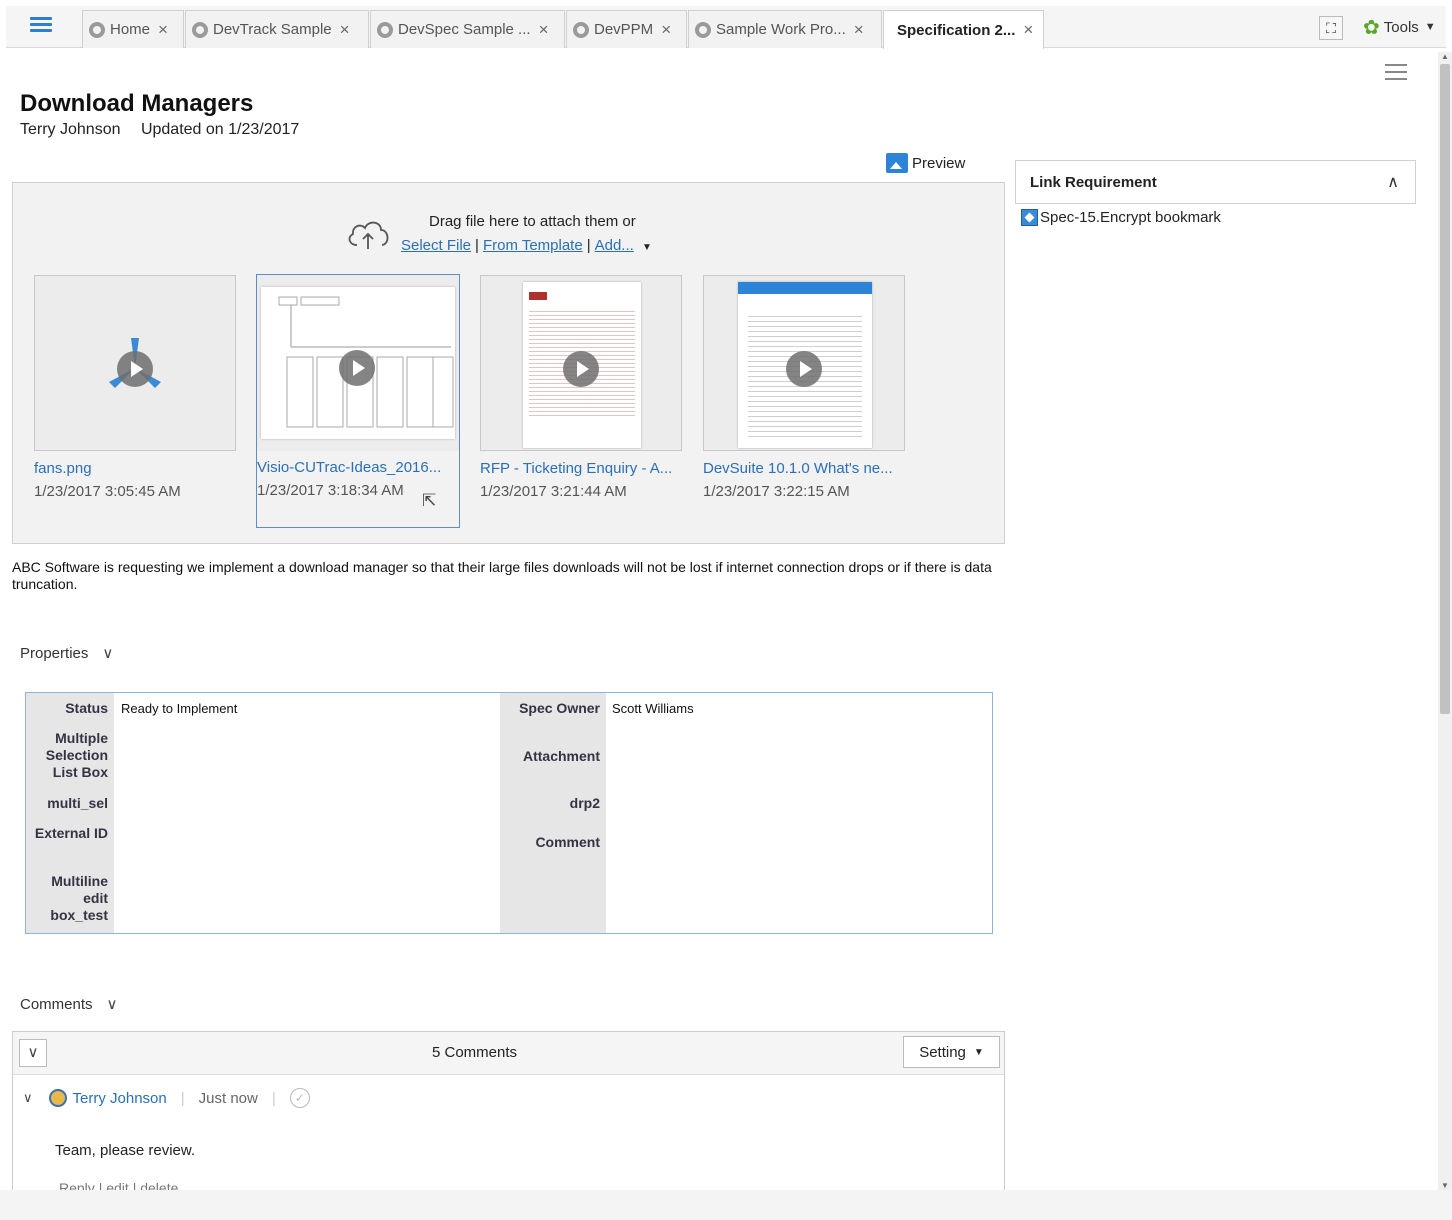  What do you see at coordinates (1393, 182) in the screenshot?
I see `chevron-up-icon: ∧` at bounding box center [1393, 182].